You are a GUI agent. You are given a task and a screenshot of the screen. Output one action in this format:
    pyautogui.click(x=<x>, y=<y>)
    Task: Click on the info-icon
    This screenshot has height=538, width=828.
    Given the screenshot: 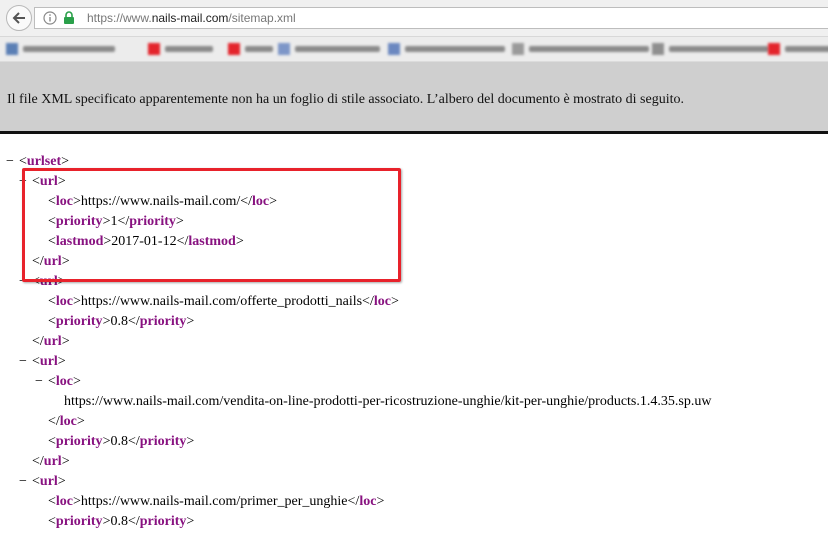 What is the action you would take?
    pyautogui.click(x=50, y=18)
    